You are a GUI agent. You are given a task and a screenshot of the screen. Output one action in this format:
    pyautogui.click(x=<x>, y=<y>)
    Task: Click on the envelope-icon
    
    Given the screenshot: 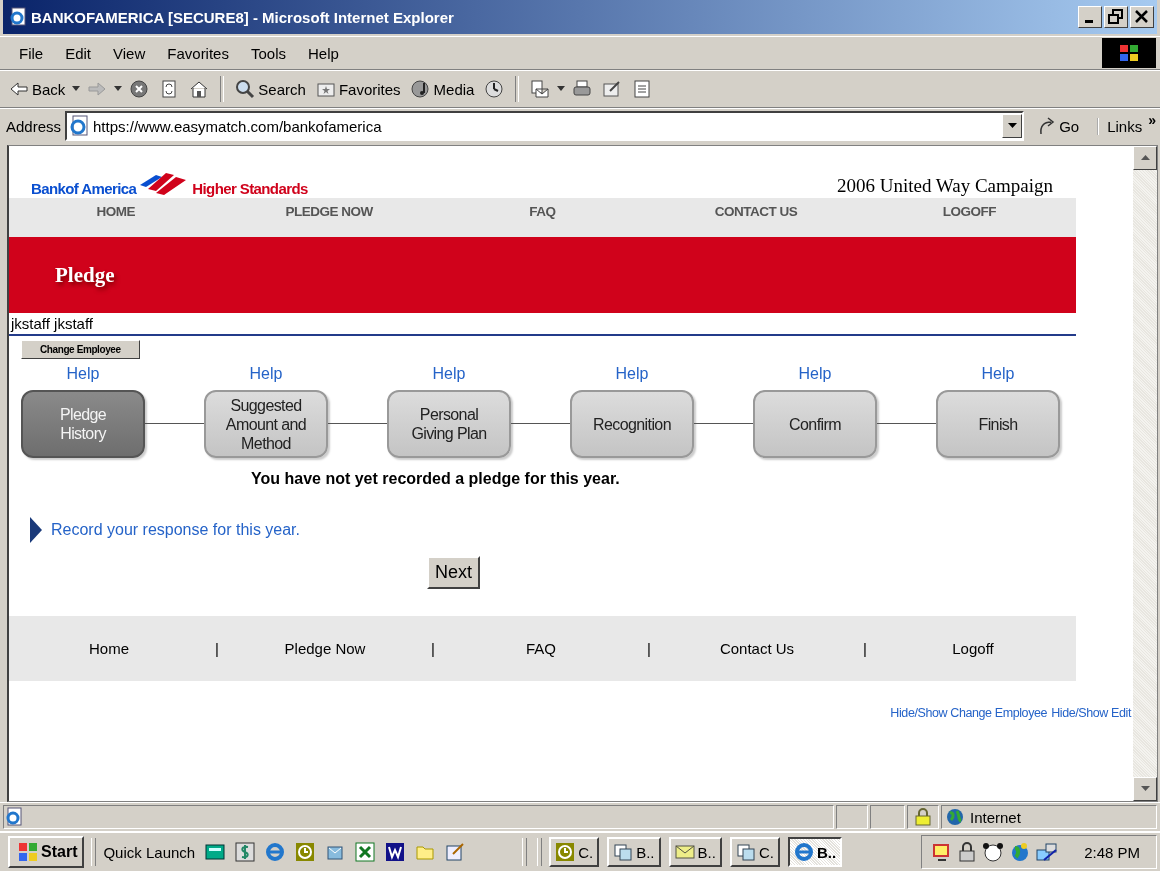 What is the action you would take?
    pyautogui.click(x=684, y=852)
    